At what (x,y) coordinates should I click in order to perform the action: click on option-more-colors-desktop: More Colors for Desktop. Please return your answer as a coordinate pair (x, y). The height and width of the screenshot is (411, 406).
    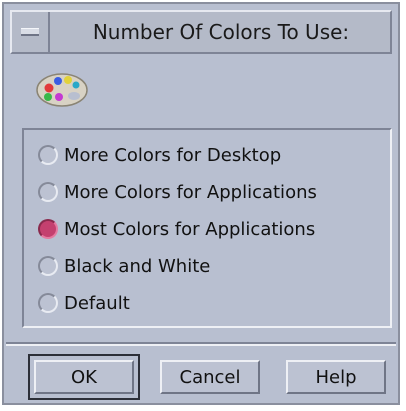
    Looking at the image, I should click on (212, 155).